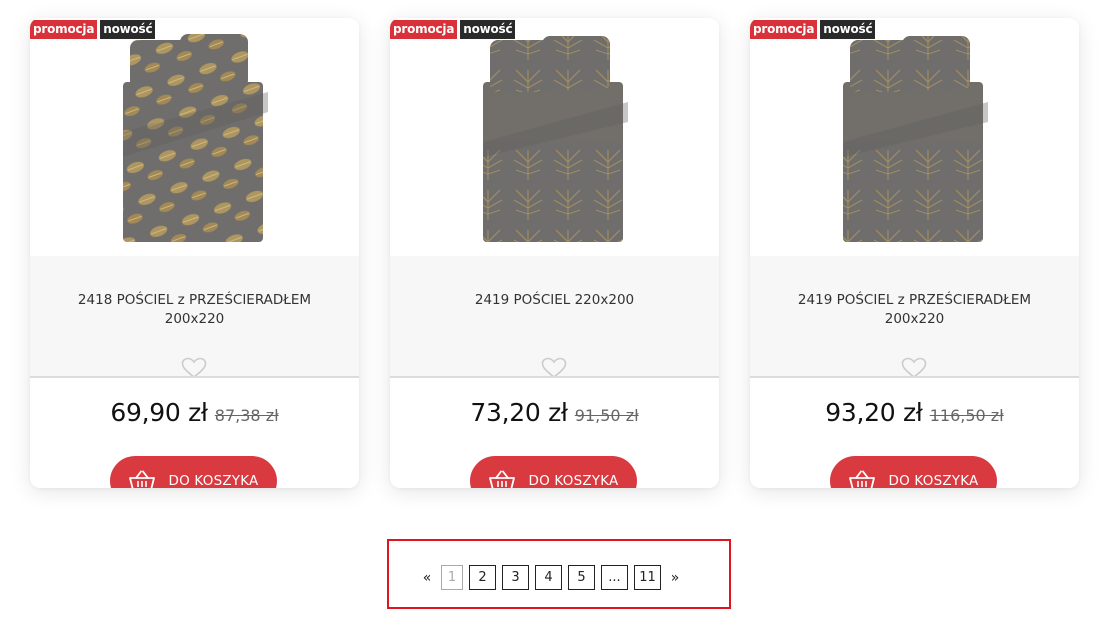 This screenshot has height=617, width=1111. Describe the element at coordinates (427, 578) in the screenshot. I see `pagination-prev: «` at that location.